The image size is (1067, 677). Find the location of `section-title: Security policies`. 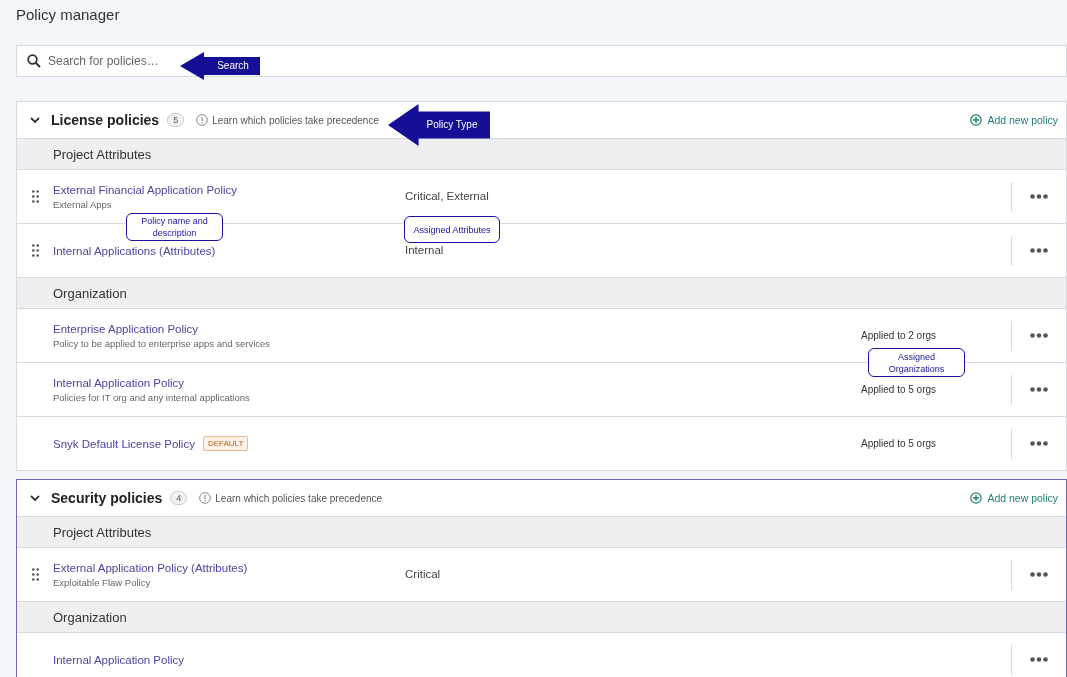

section-title: Security policies is located at coordinates (107, 498).